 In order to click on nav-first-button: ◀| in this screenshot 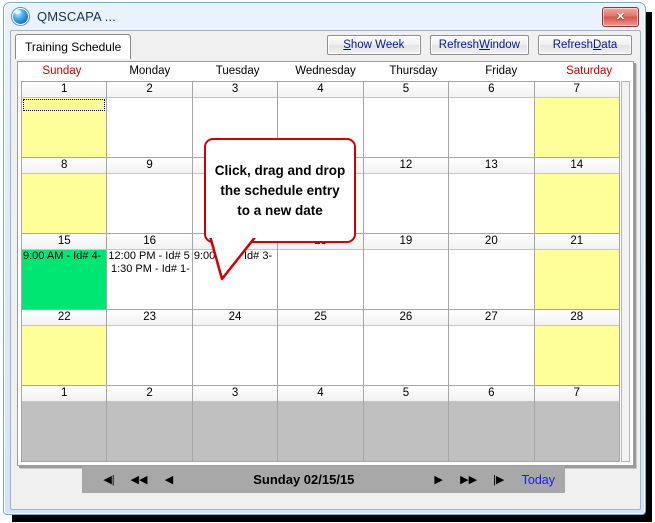, I will do `click(109, 479)`.